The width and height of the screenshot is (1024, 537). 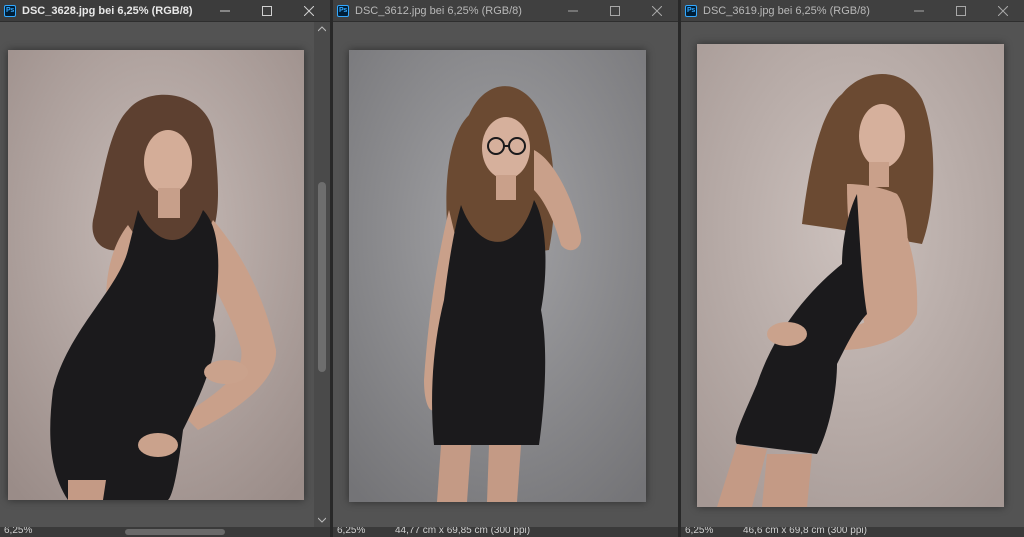 I want to click on window-titlebar: Ps DSC_3612.jpg bei 6,25% (RGB/8), so click(x=505, y=11).